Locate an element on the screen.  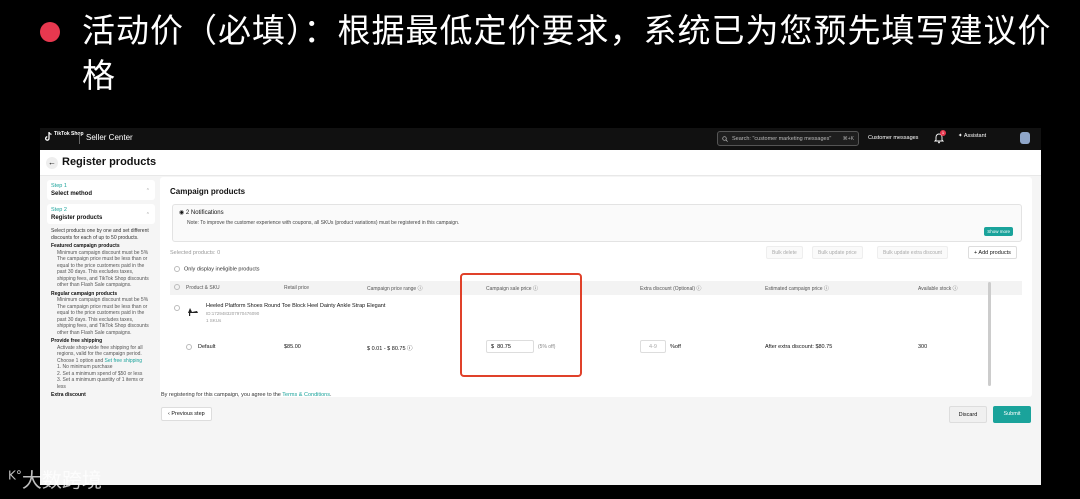
ineligible-label: Only display ineligible products is located at coordinates (222, 269).